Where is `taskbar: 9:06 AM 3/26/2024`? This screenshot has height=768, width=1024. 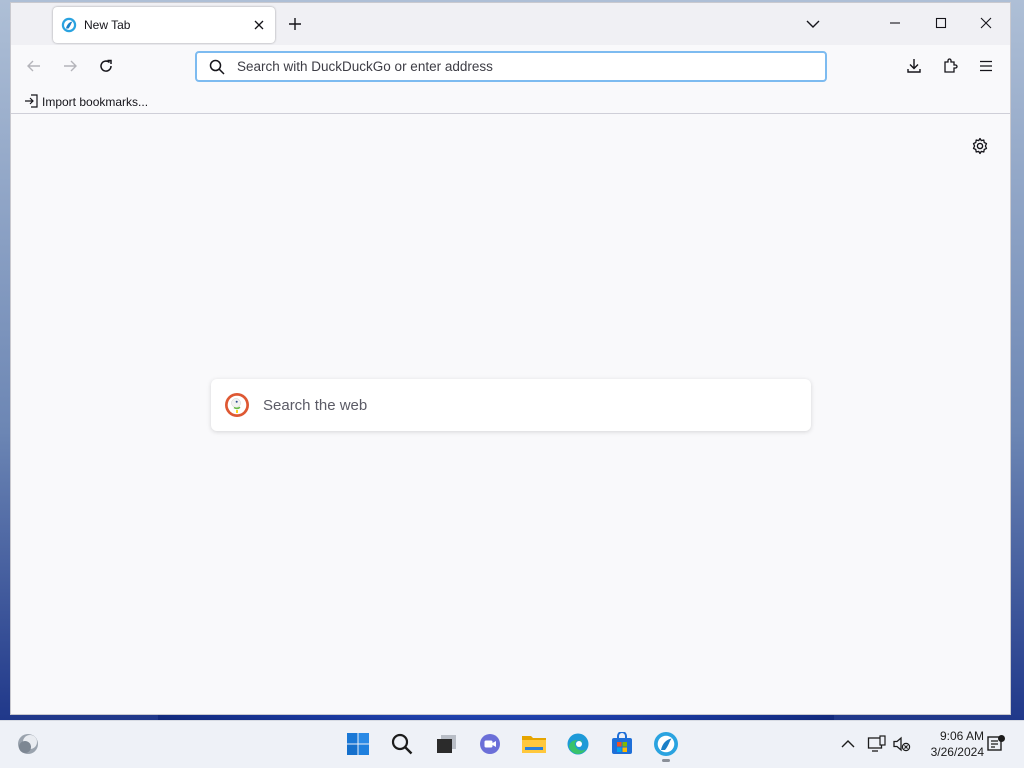
taskbar: 9:06 AM 3/26/2024 is located at coordinates (512, 744).